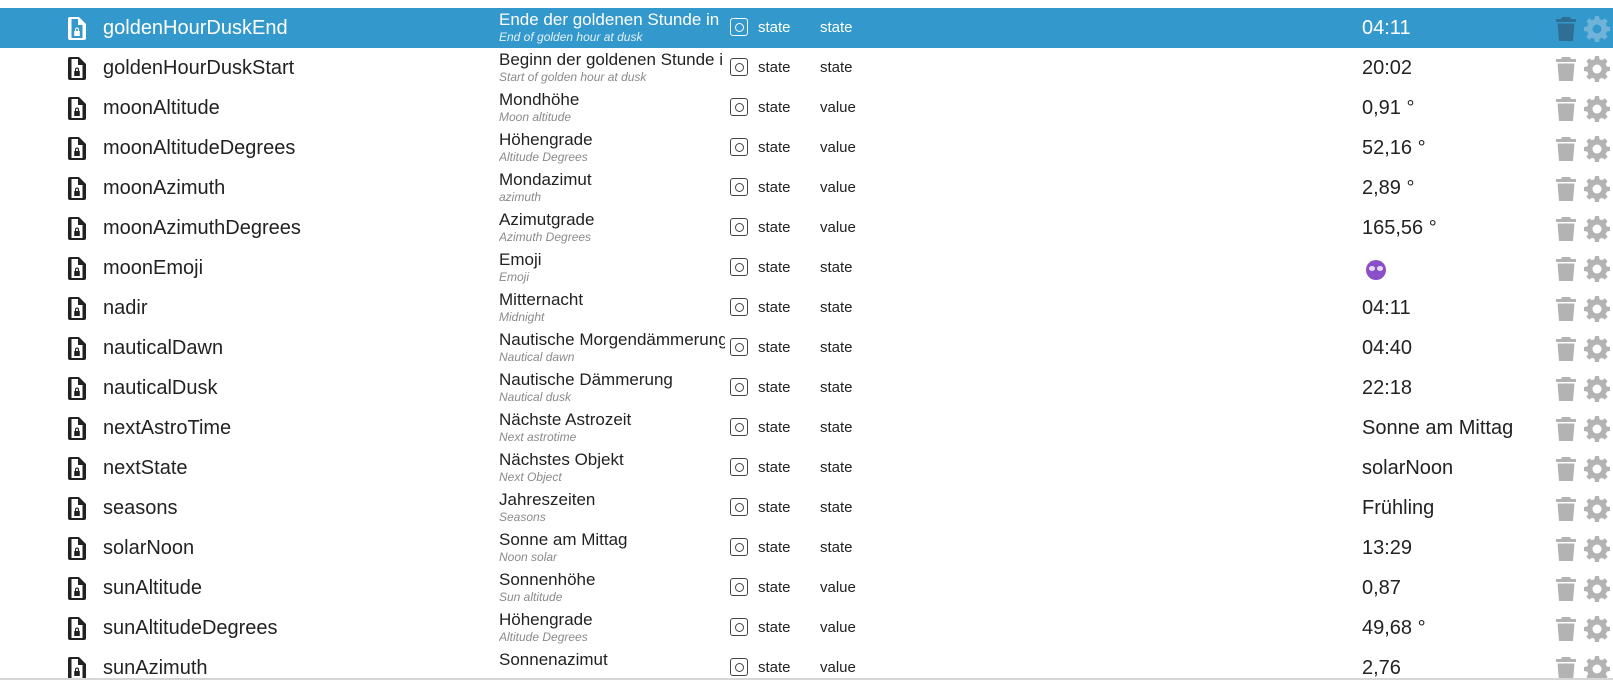 This screenshot has width=1613, height=682. Describe the element at coordinates (202, 228) in the screenshot. I see `object-id: moonAzimuthDegrees` at that location.